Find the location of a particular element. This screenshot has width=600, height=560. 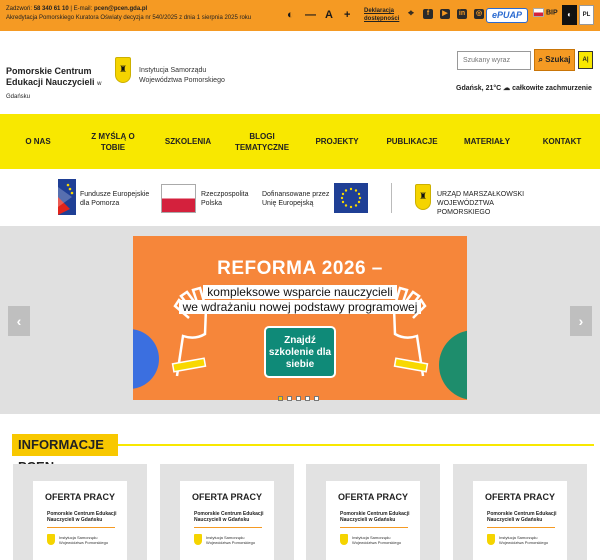

eu-label: Dofinansowane przez Unię Europejską is located at coordinates (296, 199).